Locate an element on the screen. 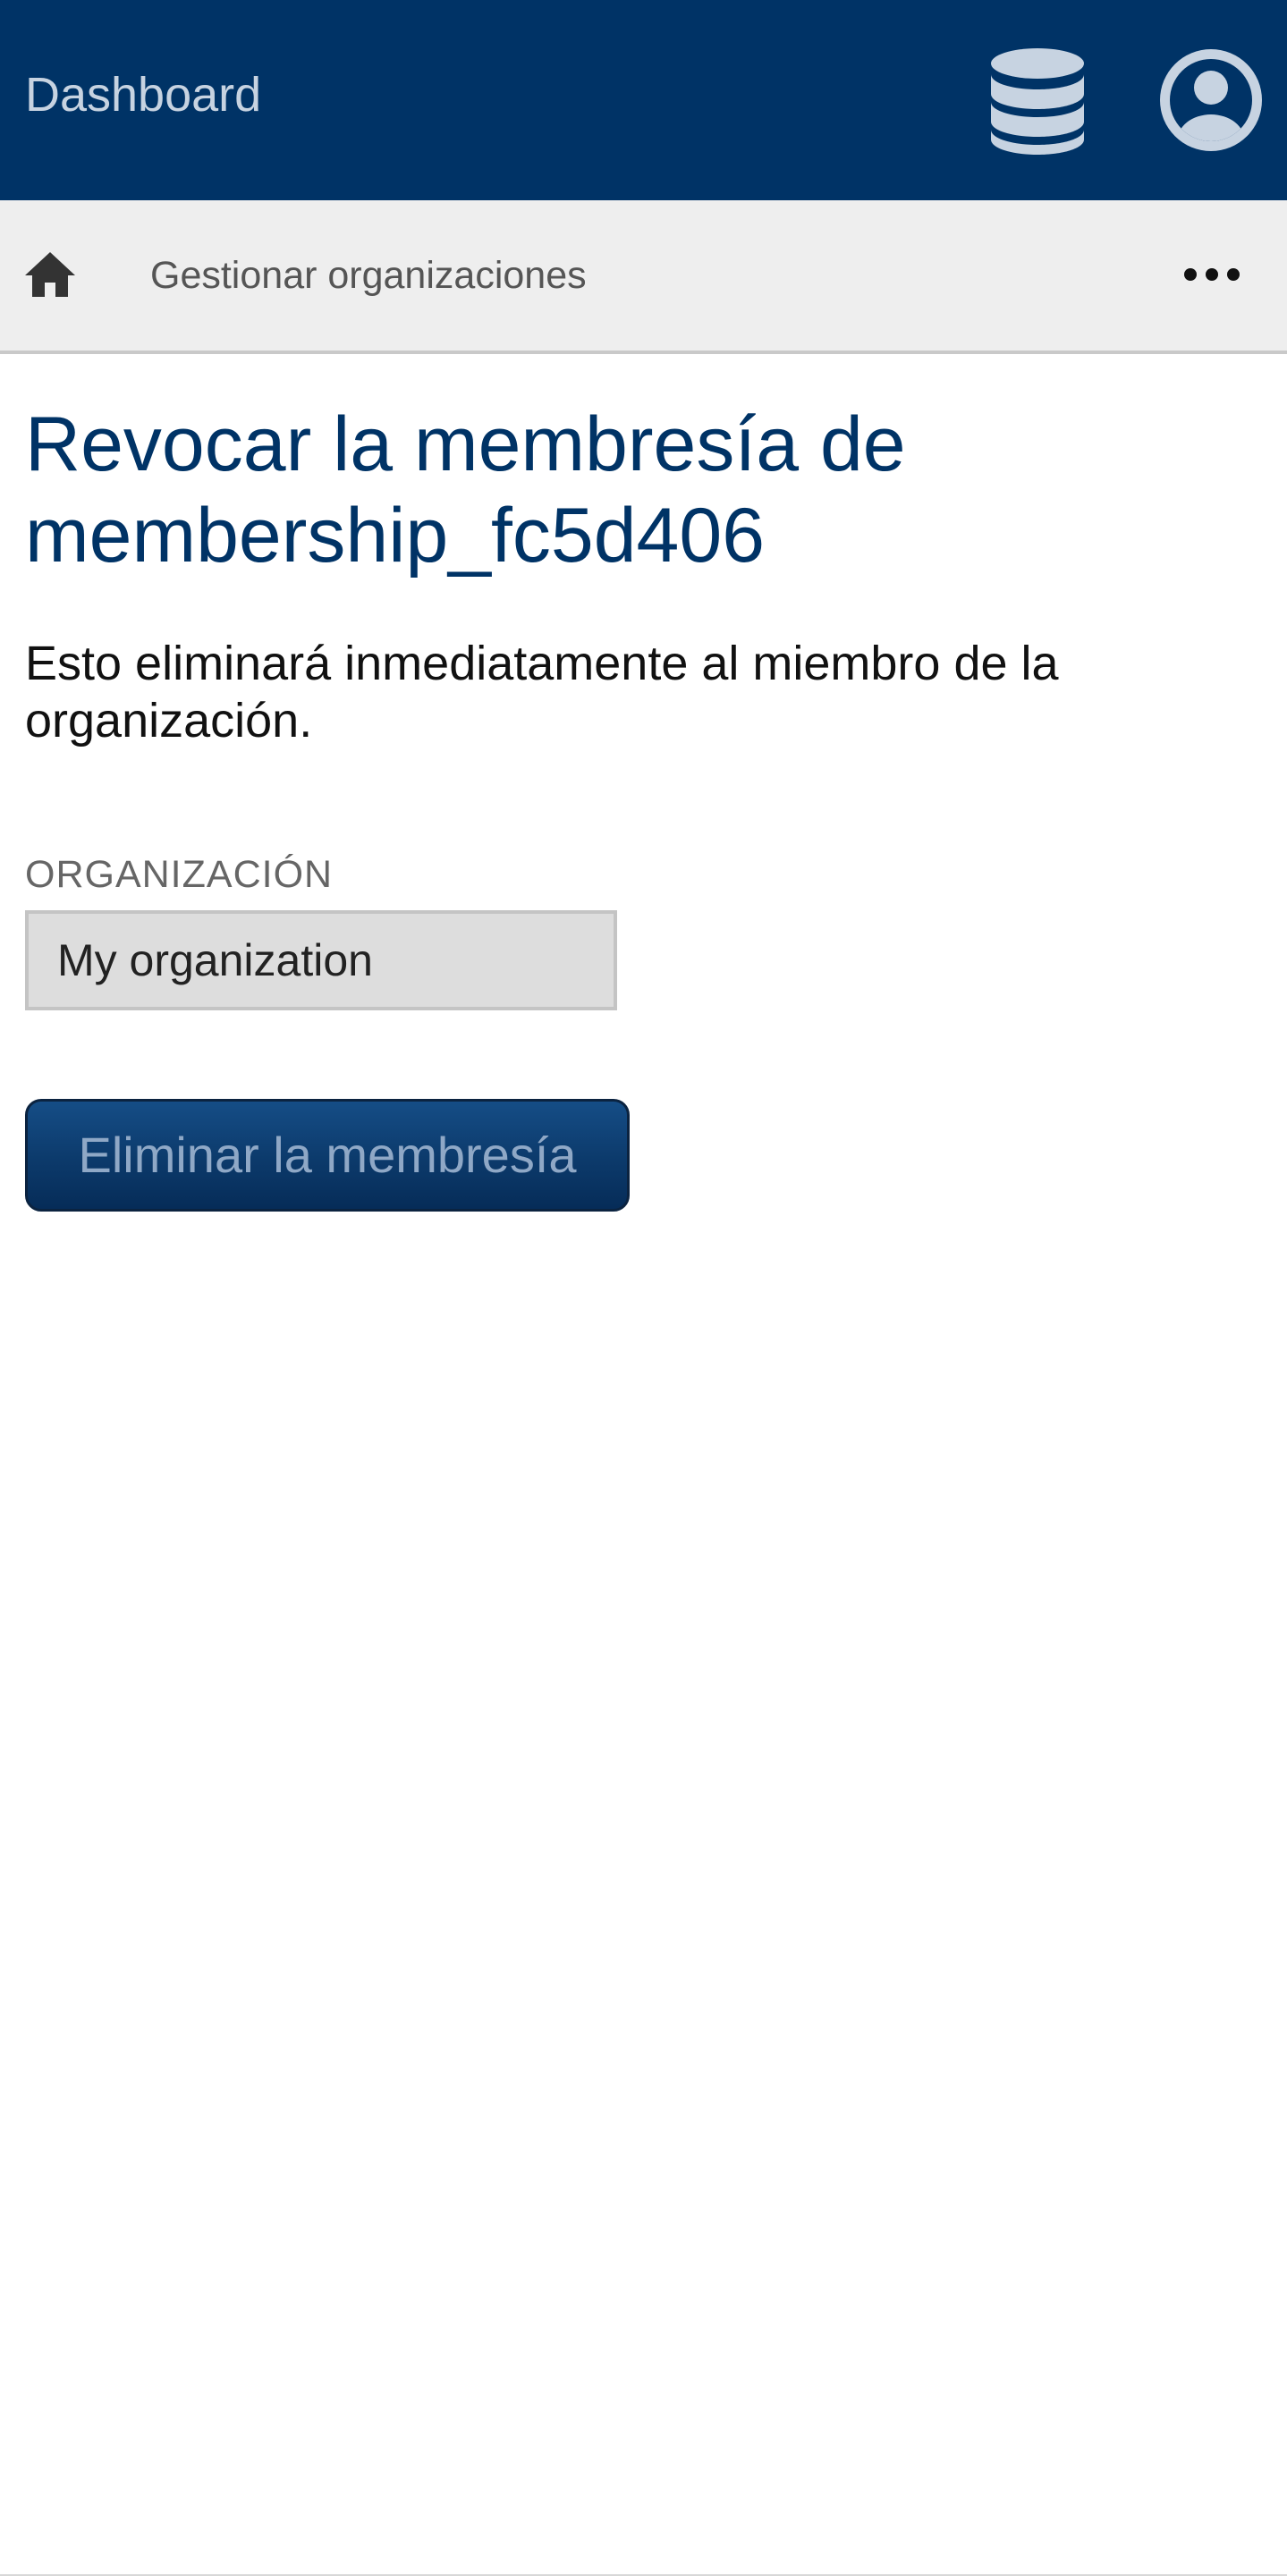 The width and height of the screenshot is (1287, 2576). dashboard-link: Dashboard is located at coordinates (143, 94).